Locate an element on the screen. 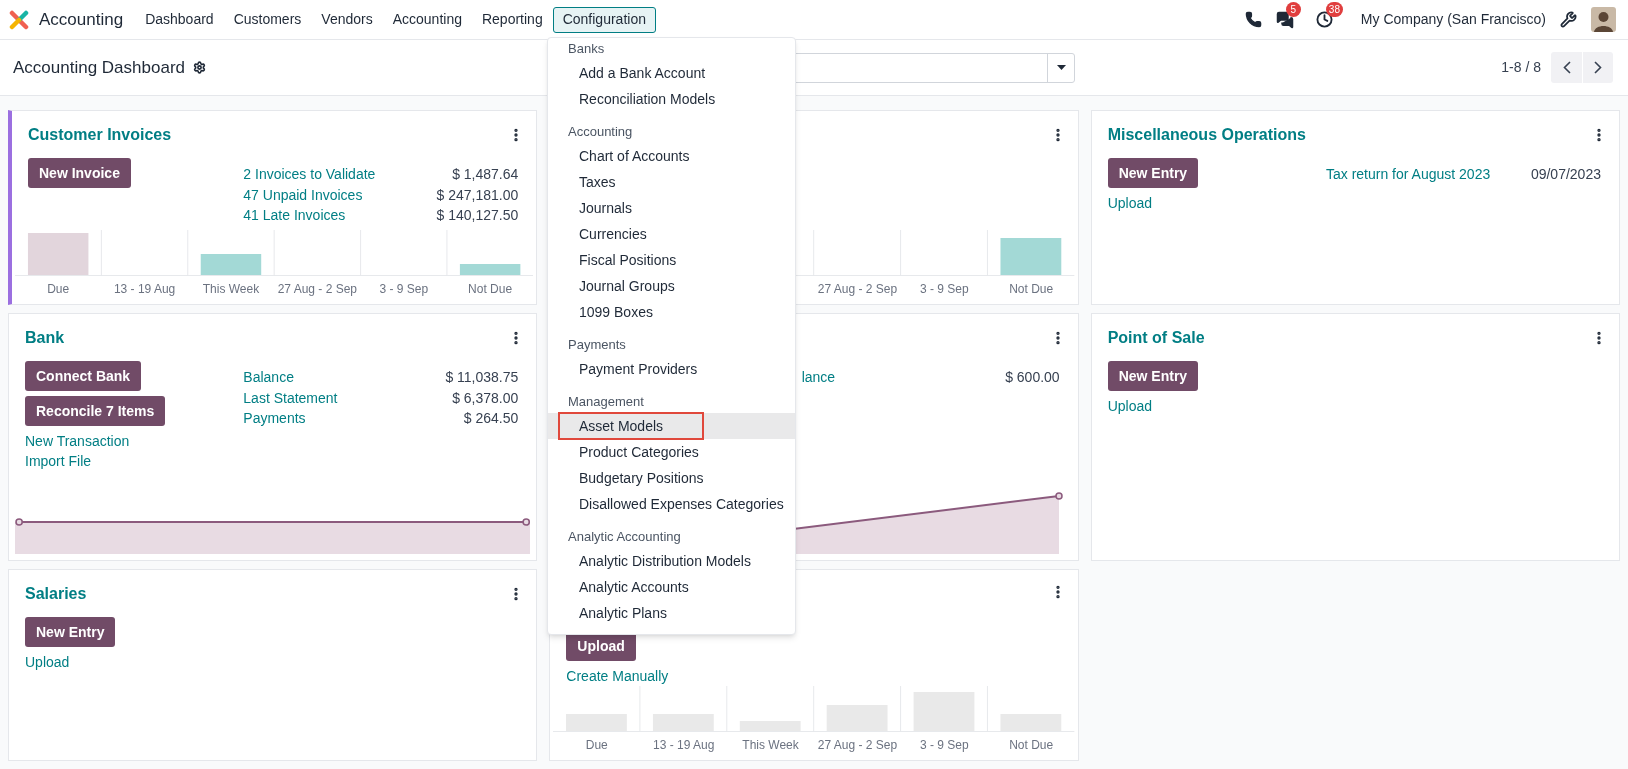 The image size is (1628, 769). menu-tab: Vendors is located at coordinates (347, 19).